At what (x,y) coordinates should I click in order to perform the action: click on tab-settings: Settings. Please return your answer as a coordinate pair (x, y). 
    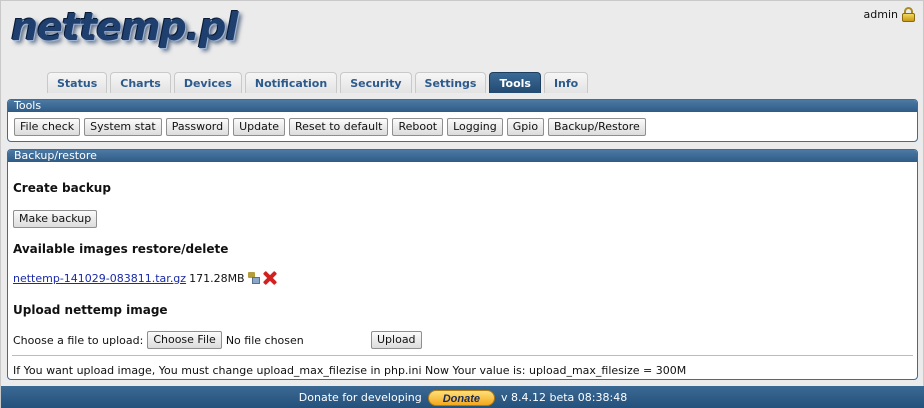
    Looking at the image, I should click on (450, 82).